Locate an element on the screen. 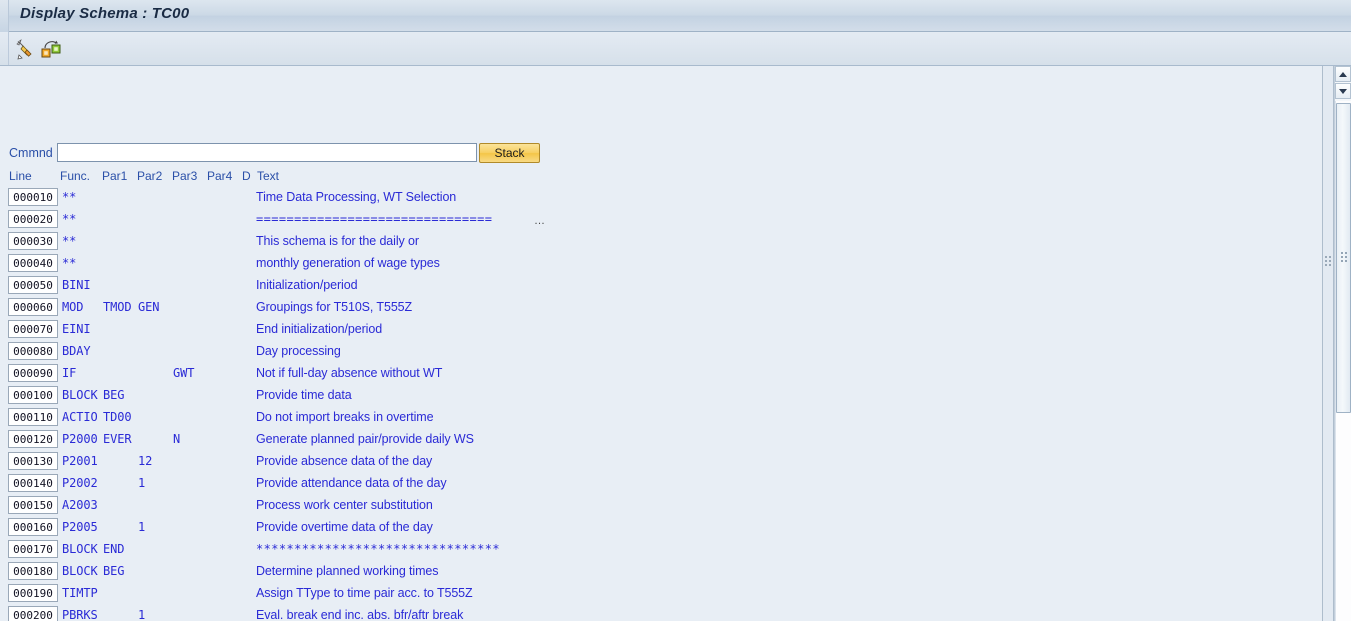 This screenshot has height=621, width=1351. table-row: IF GWT Not if full-day absence without WT is located at coordinates (661, 374).